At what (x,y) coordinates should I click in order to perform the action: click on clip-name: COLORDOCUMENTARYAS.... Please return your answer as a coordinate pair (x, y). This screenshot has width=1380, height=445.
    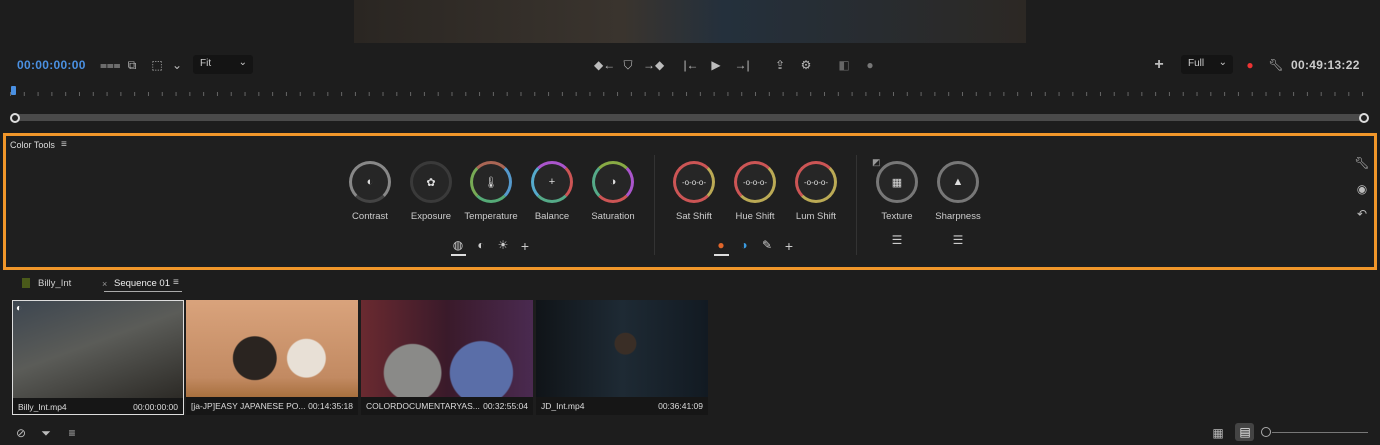
    Looking at the image, I should click on (423, 406).